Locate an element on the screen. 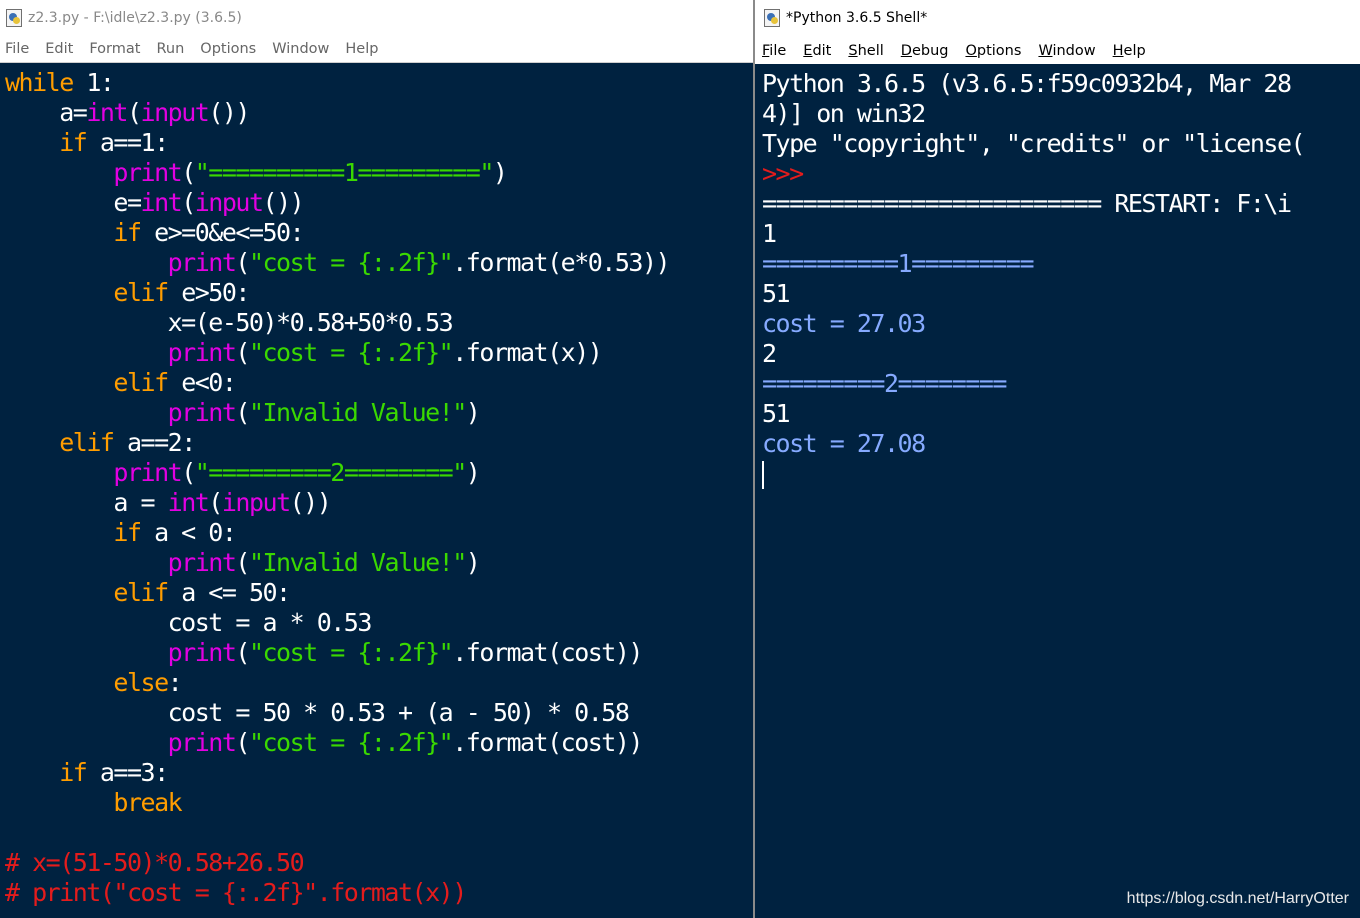  code-line: # print("cost = {:.2f}".format(x)) is located at coordinates (379, 893).